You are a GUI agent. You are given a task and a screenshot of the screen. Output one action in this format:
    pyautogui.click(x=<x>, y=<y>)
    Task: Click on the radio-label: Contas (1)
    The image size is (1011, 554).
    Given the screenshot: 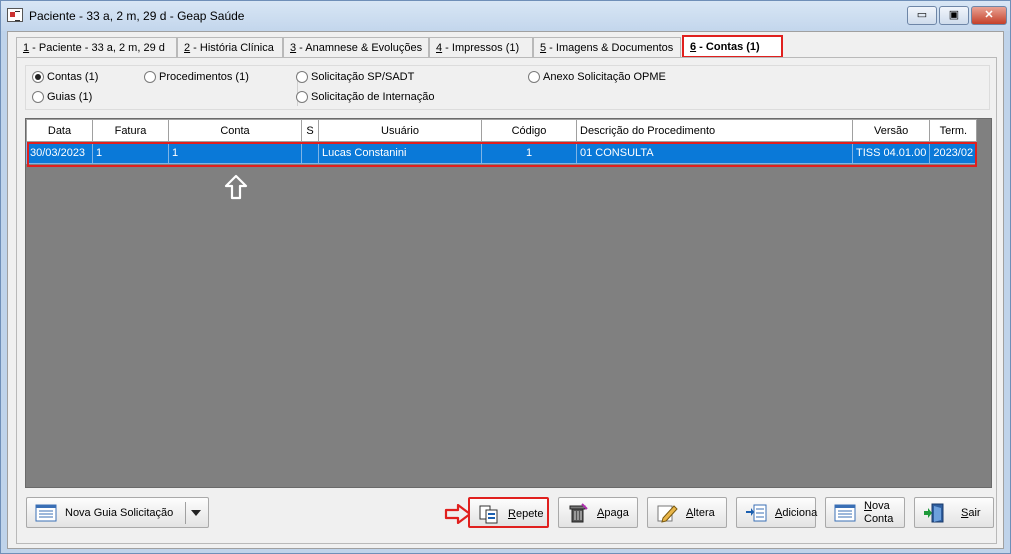 What is the action you would take?
    pyautogui.click(x=73, y=77)
    